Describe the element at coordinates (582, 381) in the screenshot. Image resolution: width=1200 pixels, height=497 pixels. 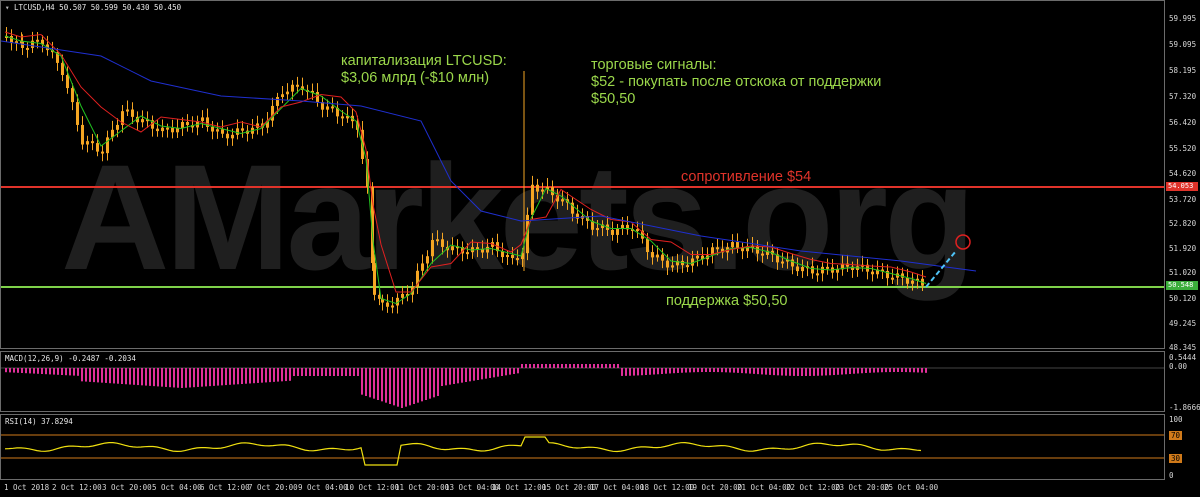
I see `macd-pane: MACD(12,26,9) -0.2487 -0.2034` at that location.